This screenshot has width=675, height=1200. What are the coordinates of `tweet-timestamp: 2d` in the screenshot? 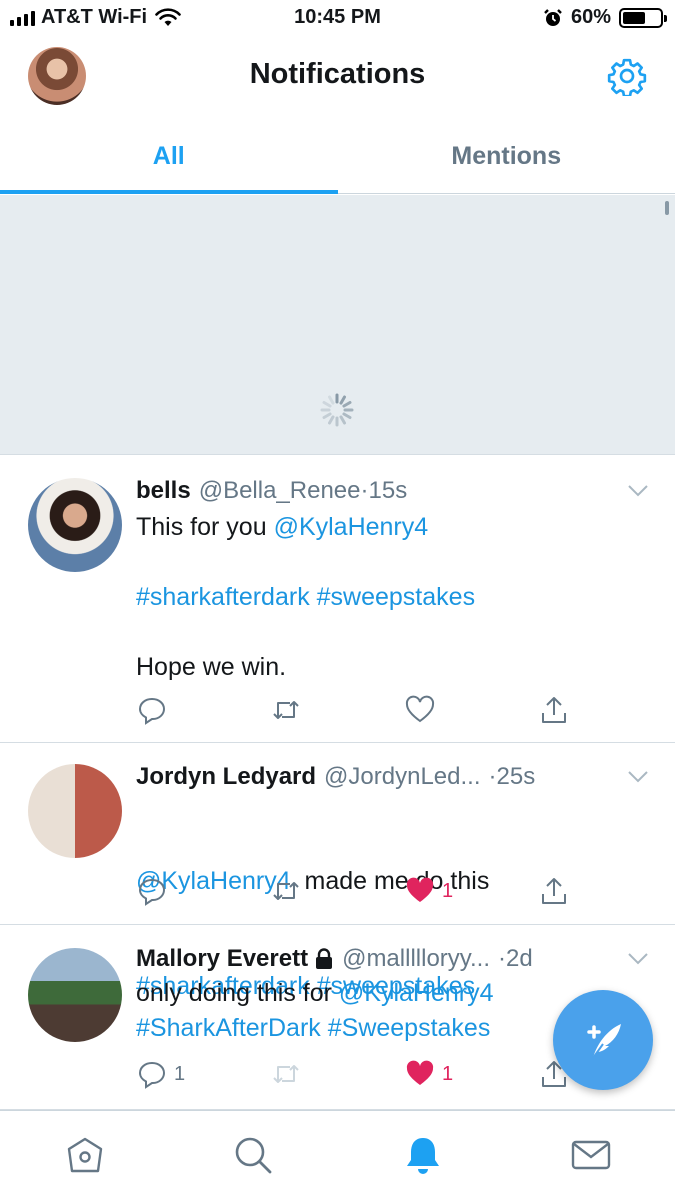 It's located at (519, 958).